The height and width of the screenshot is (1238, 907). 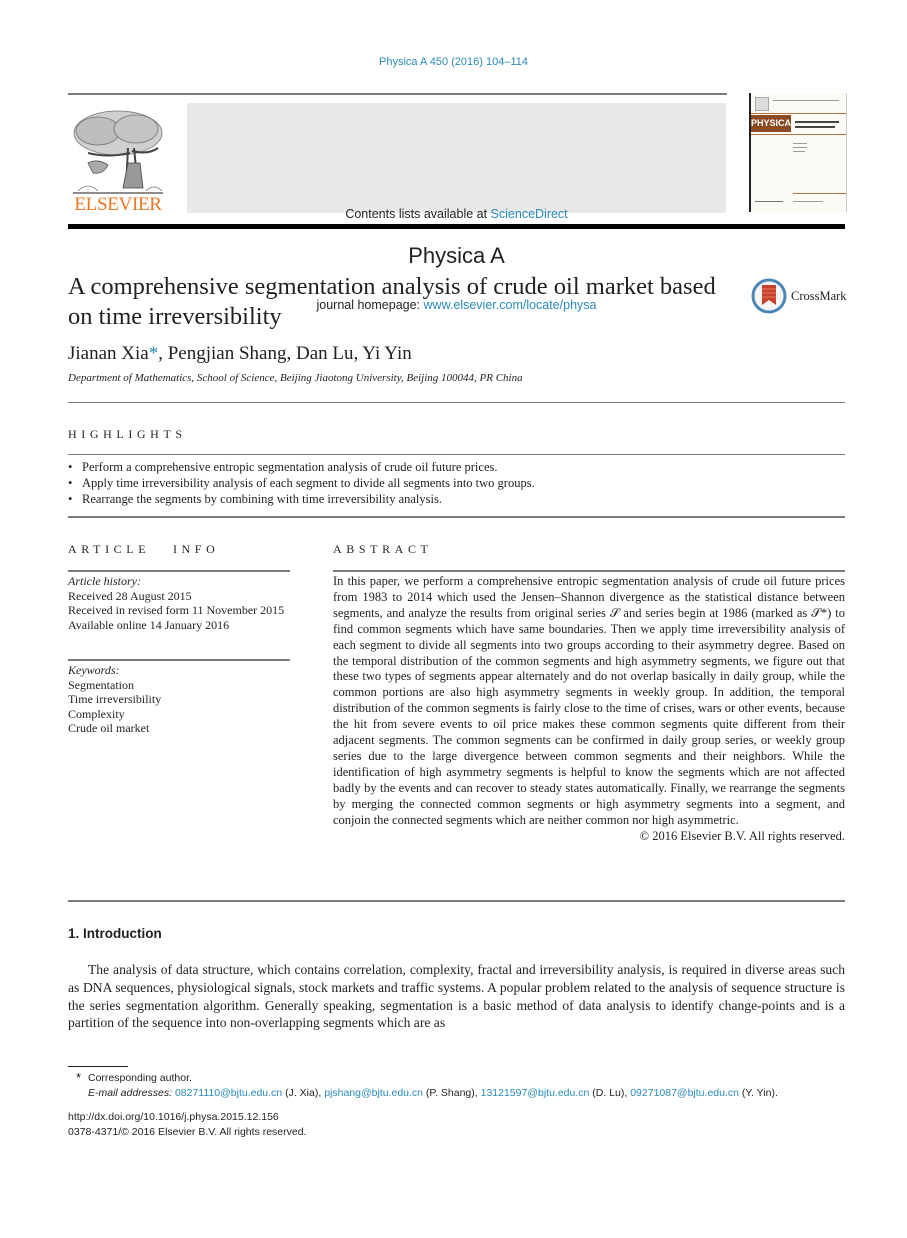 I want to click on keywords-rule, so click(x=179, y=660).